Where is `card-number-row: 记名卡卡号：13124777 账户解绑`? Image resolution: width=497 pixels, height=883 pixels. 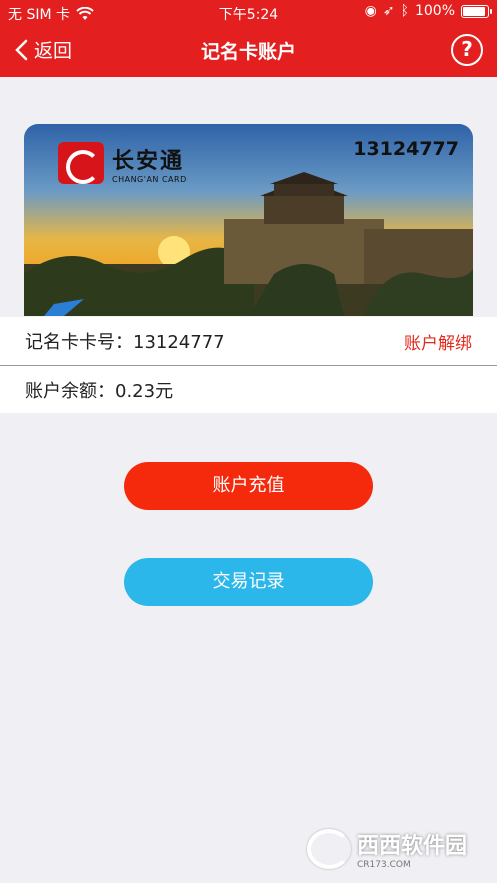 card-number-row: 记名卡卡号：13124777 账户解绑 is located at coordinates (248, 341).